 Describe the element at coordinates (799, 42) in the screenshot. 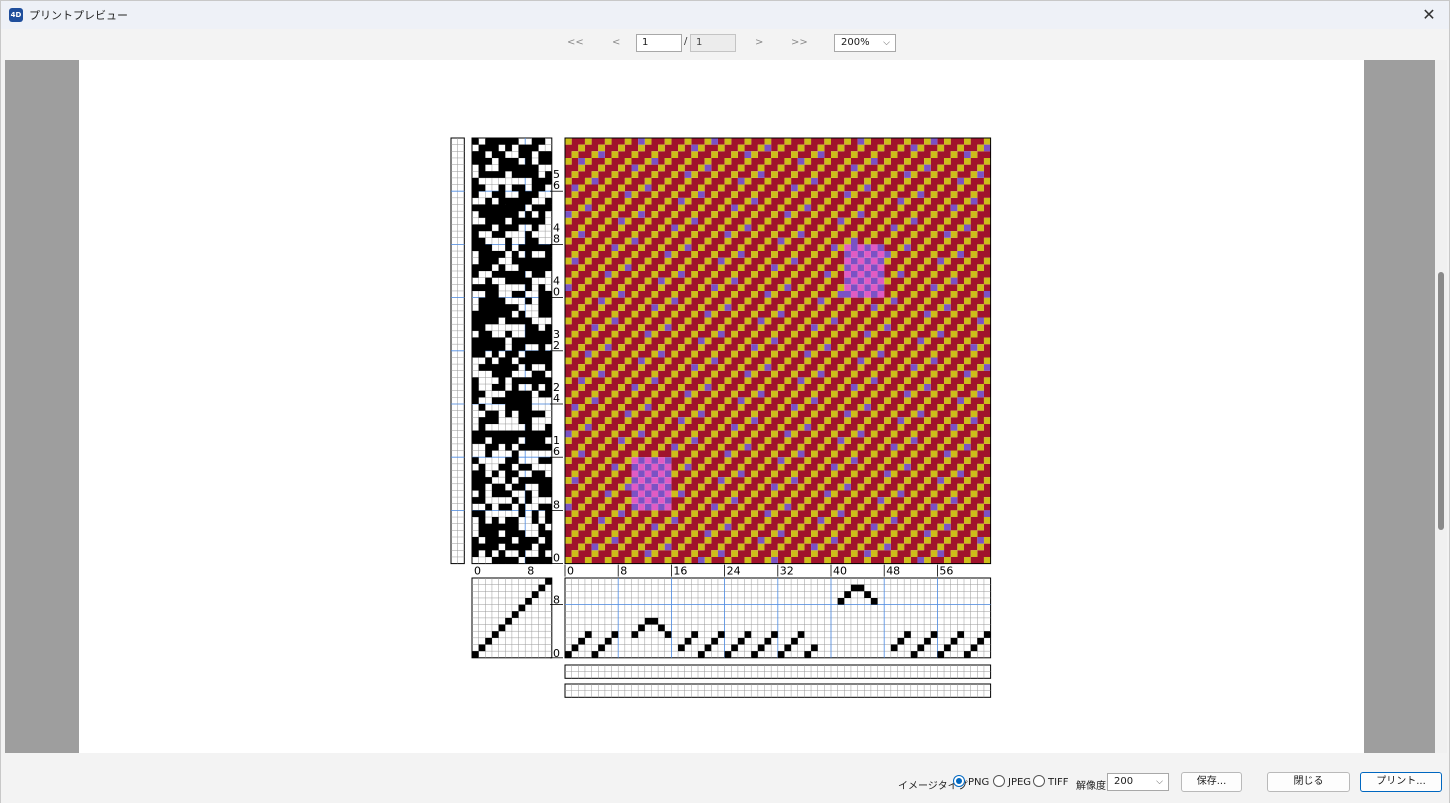

I see `last-page-button: >>` at that location.